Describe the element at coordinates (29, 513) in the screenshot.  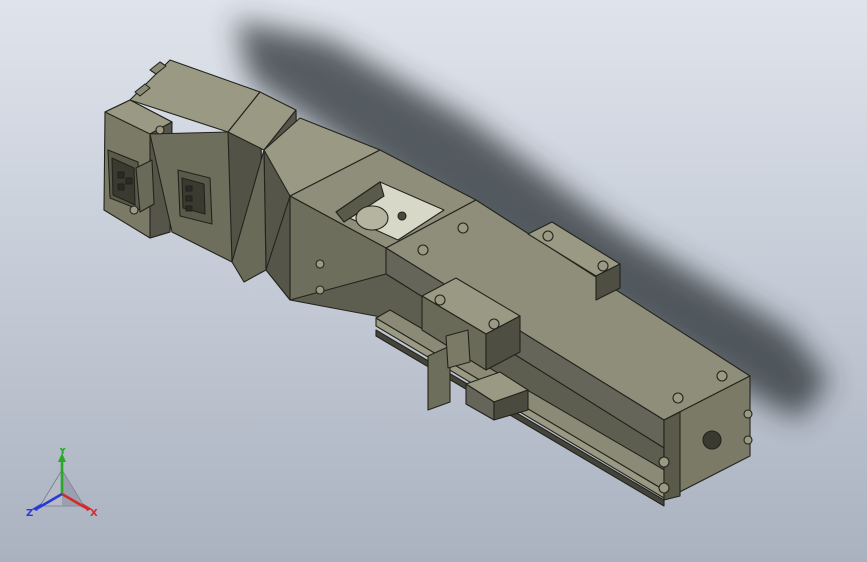
I see `z-axis-label: Z` at that location.